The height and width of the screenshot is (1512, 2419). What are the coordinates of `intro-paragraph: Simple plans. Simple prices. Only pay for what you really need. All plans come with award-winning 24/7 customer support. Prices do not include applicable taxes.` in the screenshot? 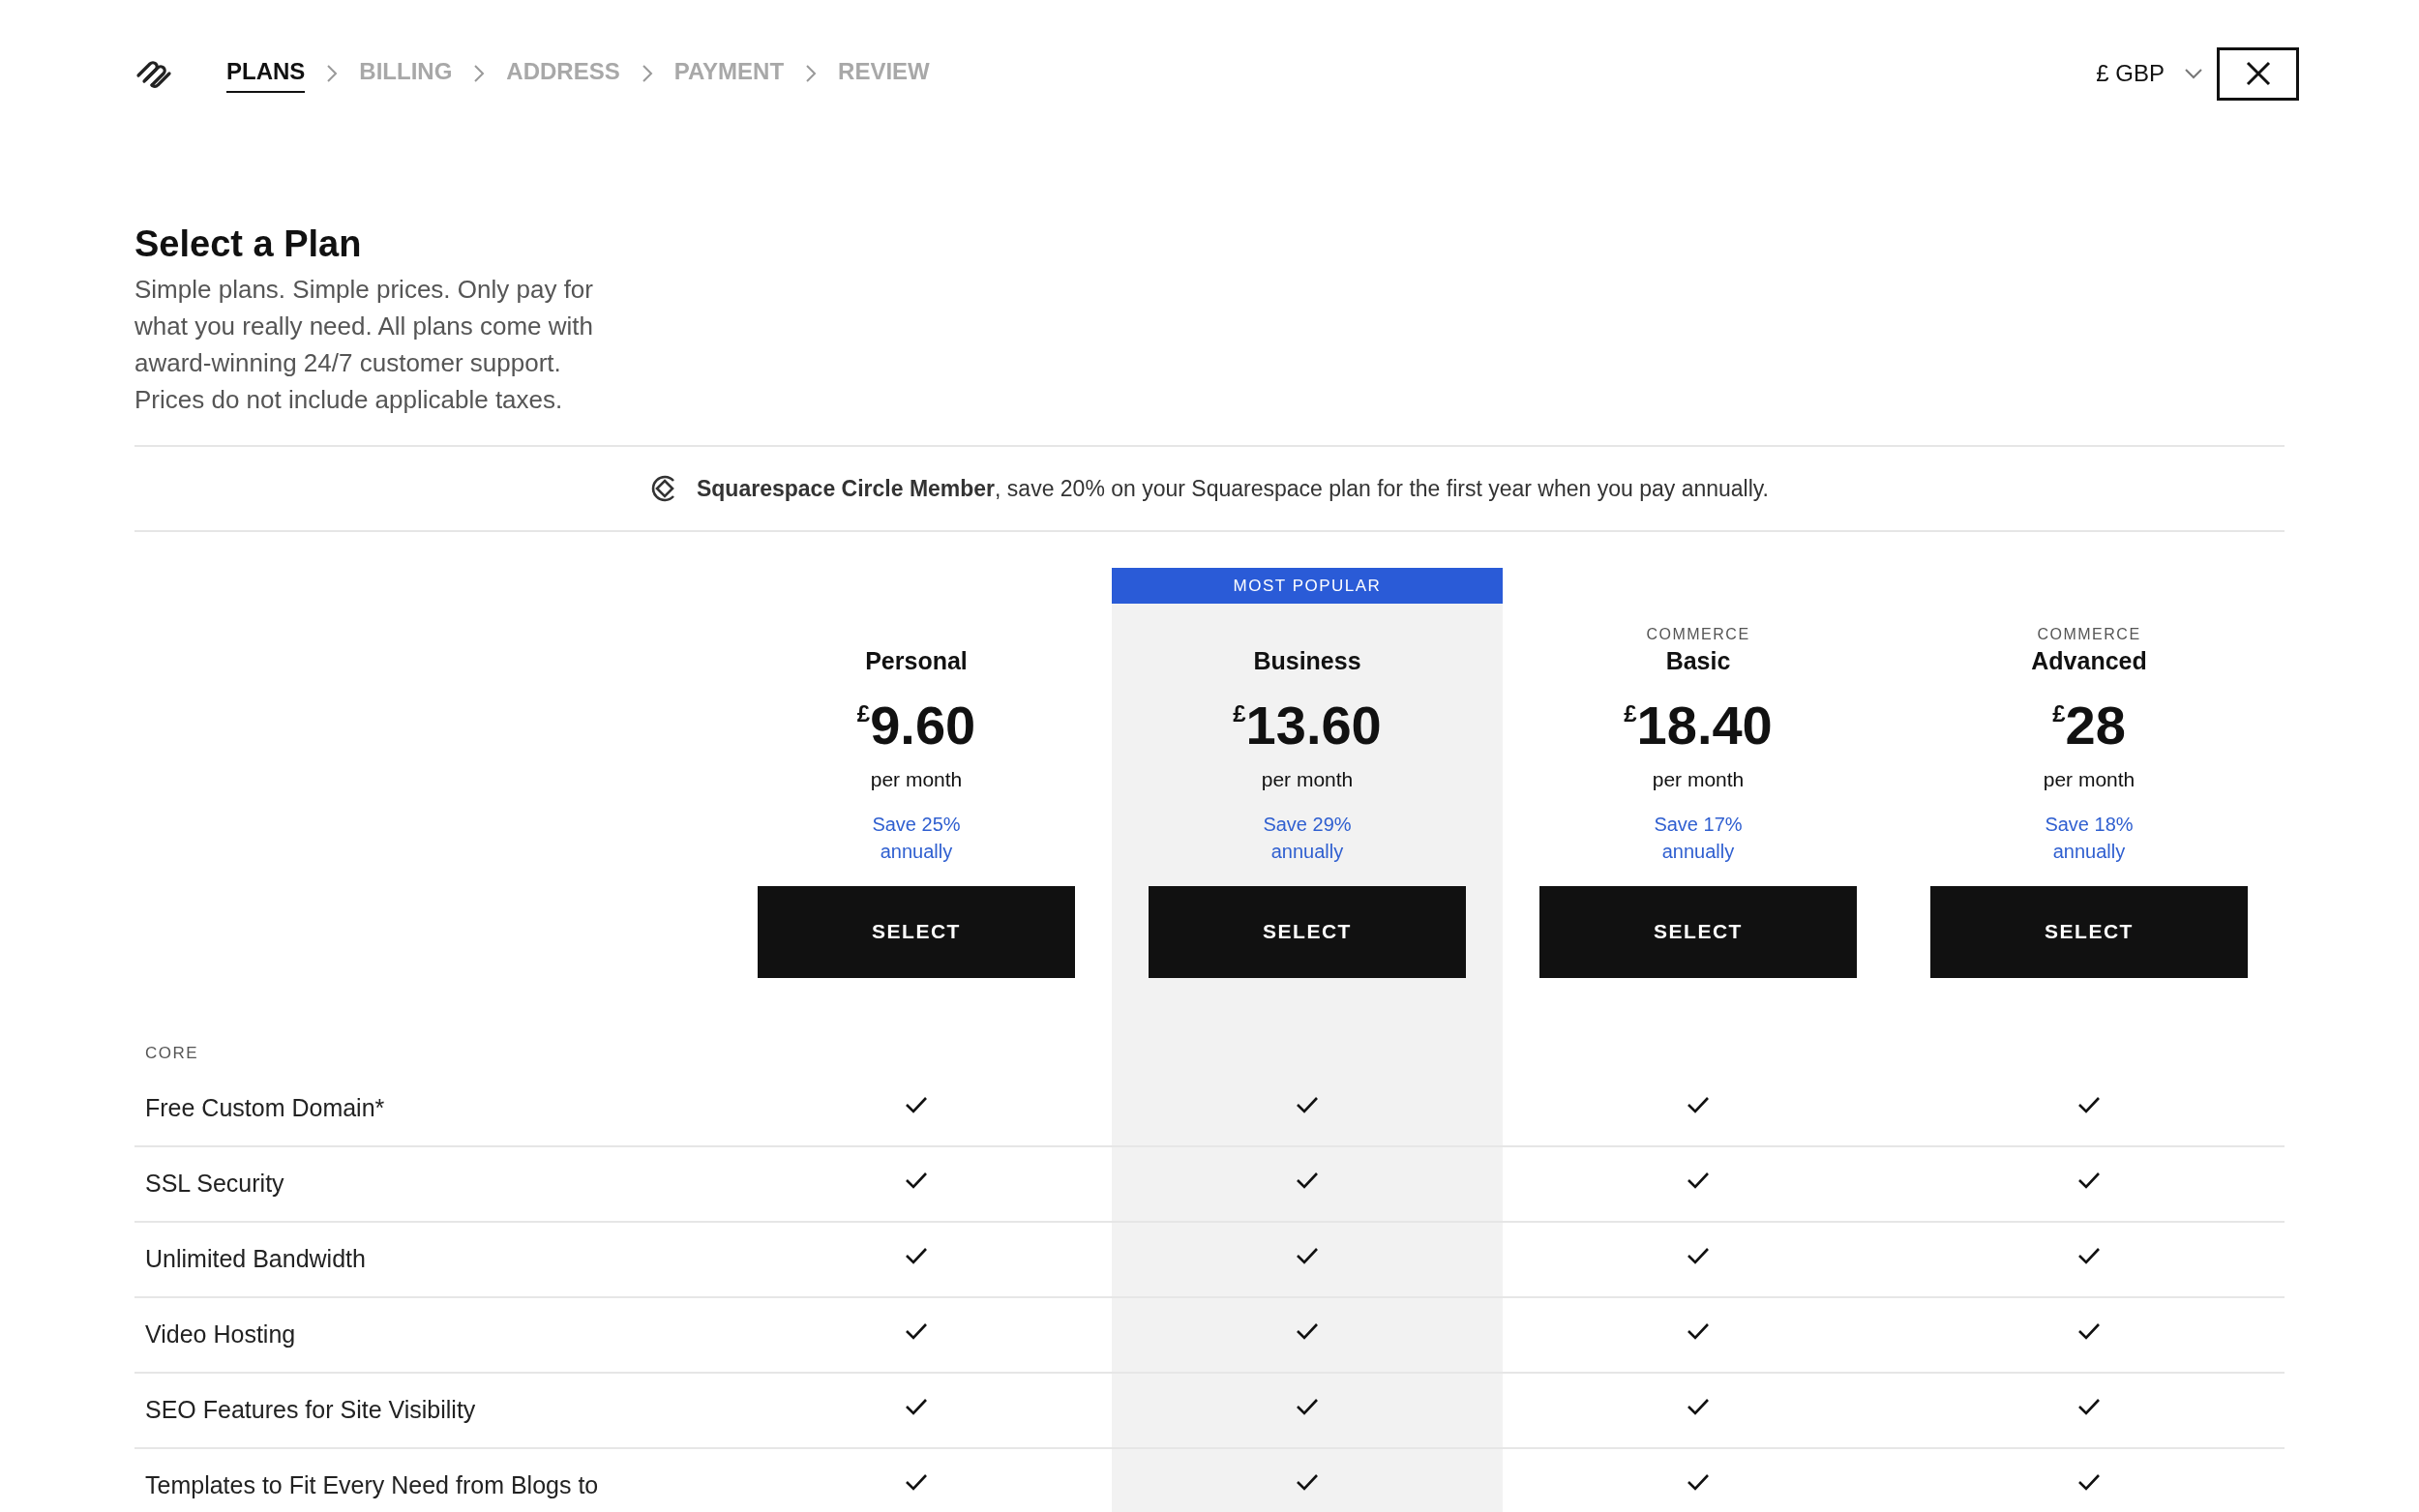 It's located at (365, 345).